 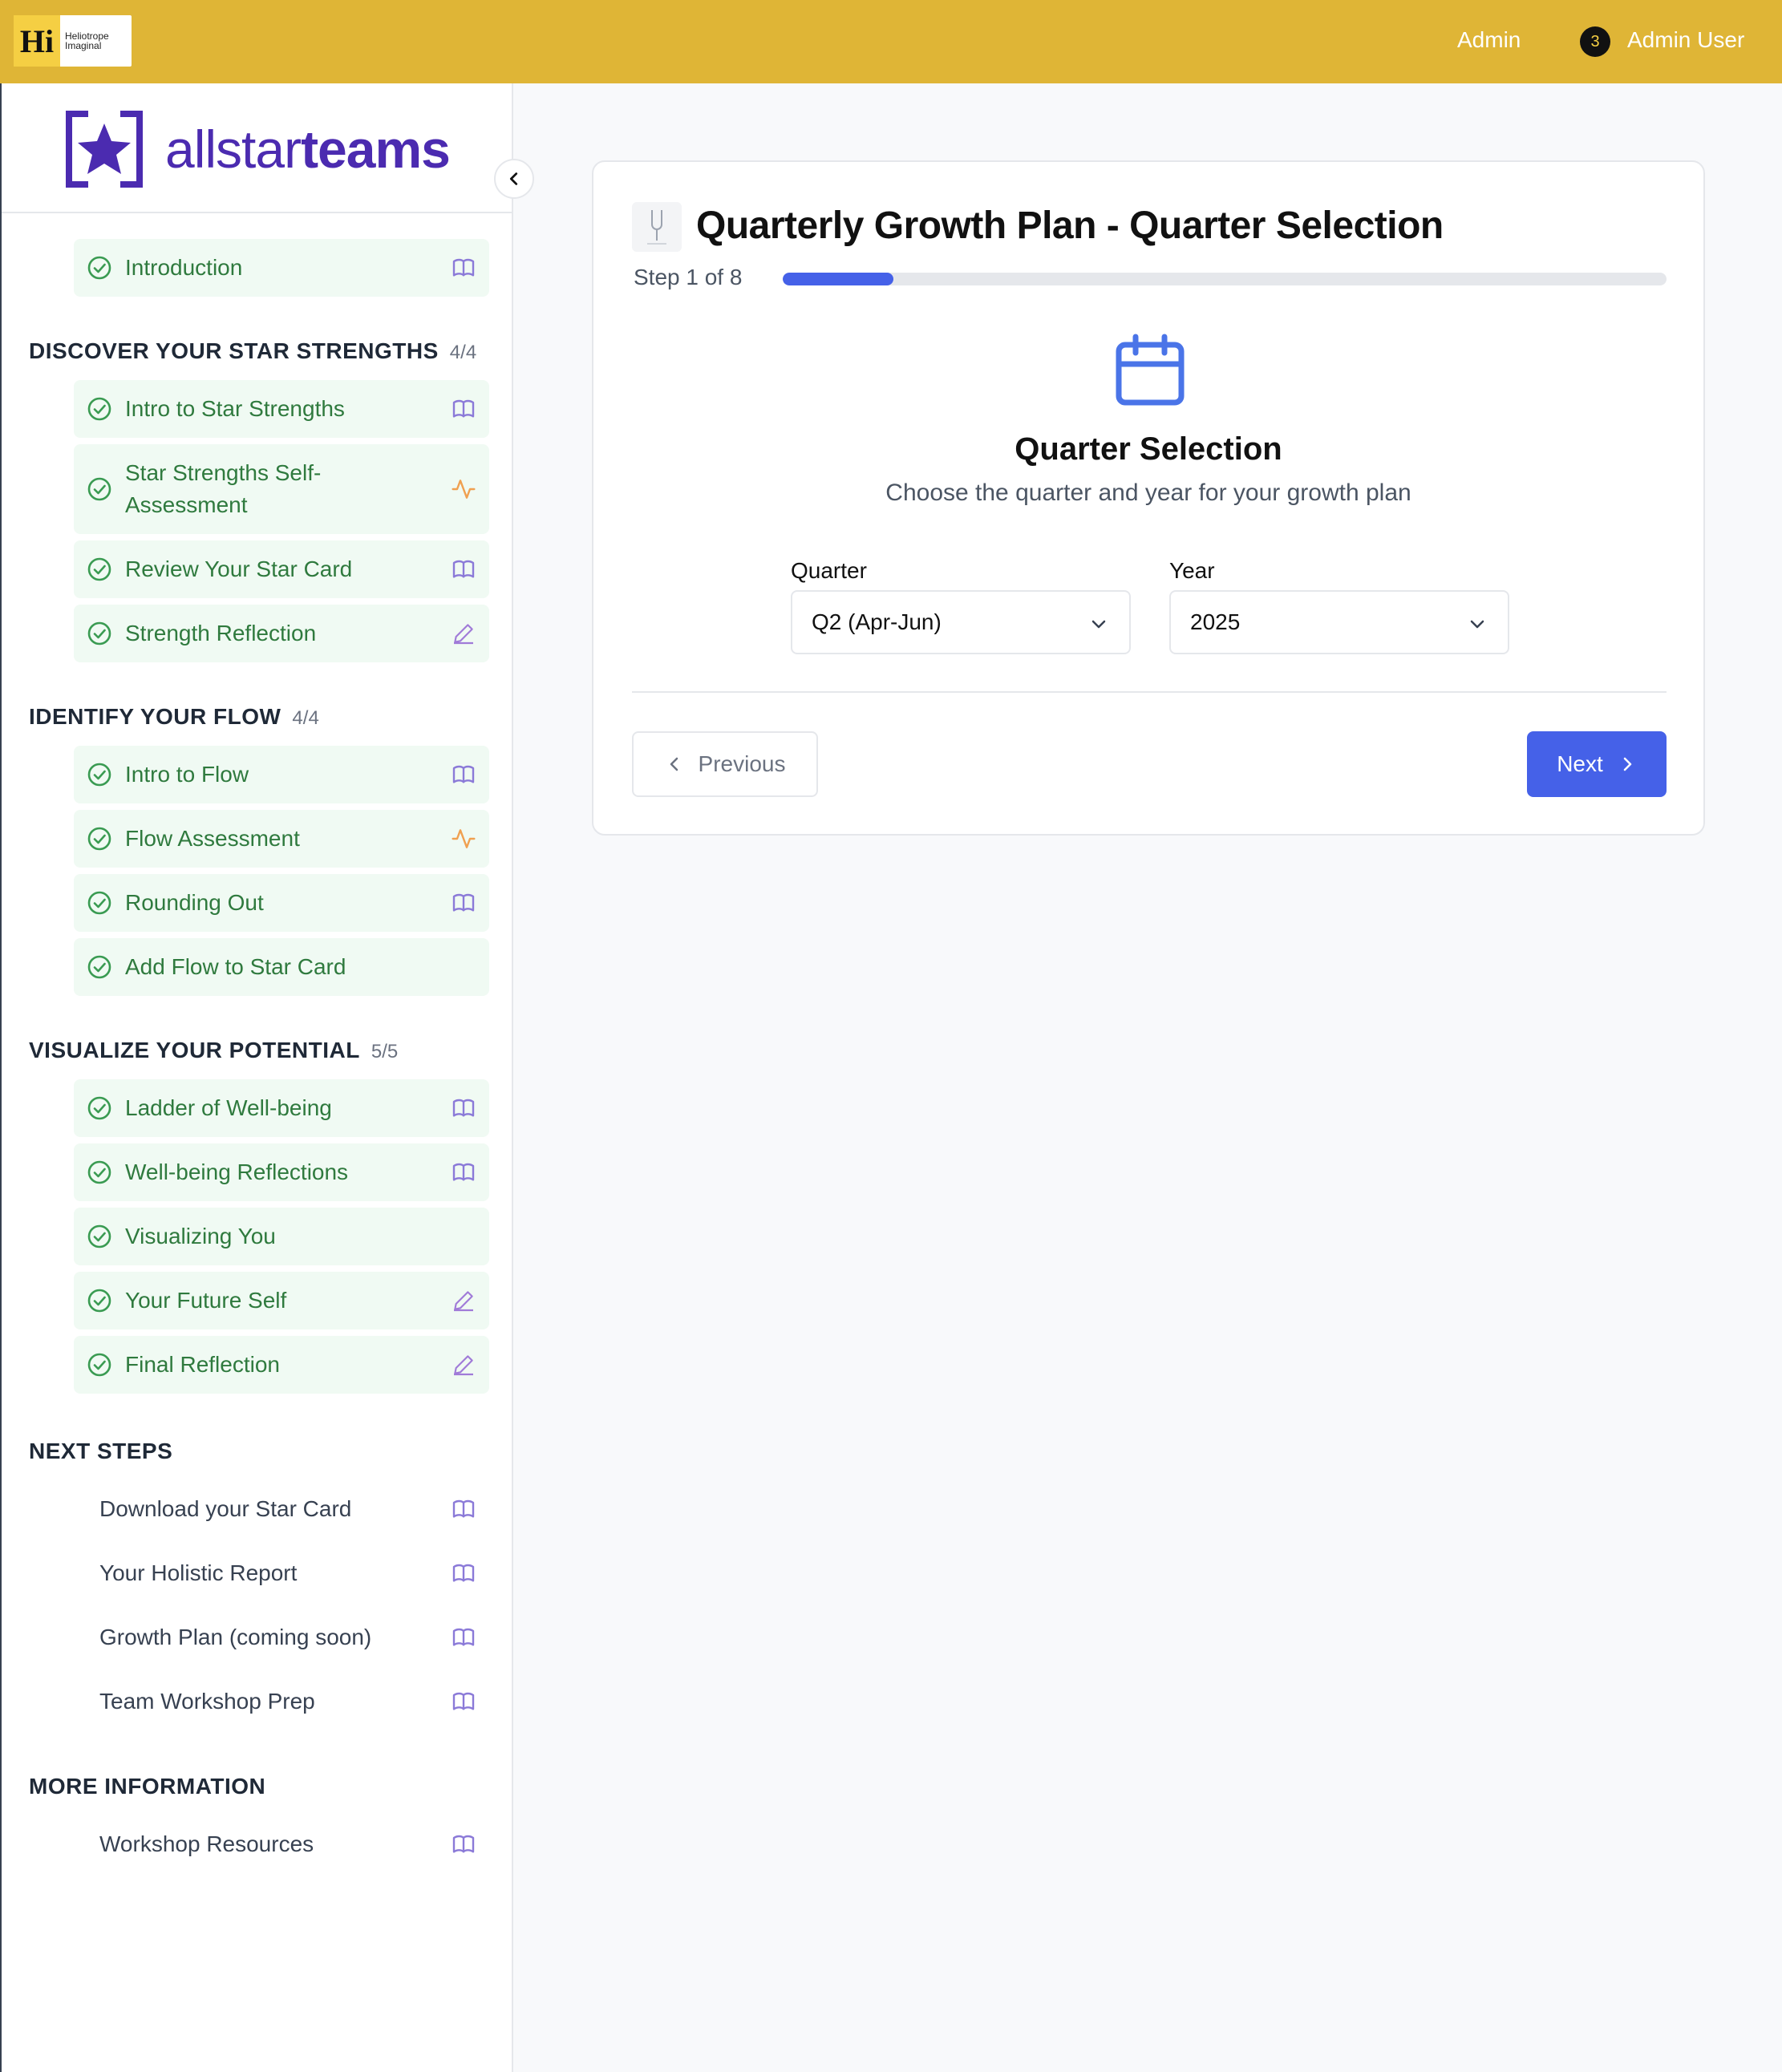 I want to click on sidebar-item: Well-being Reflections, so click(x=281, y=1172).